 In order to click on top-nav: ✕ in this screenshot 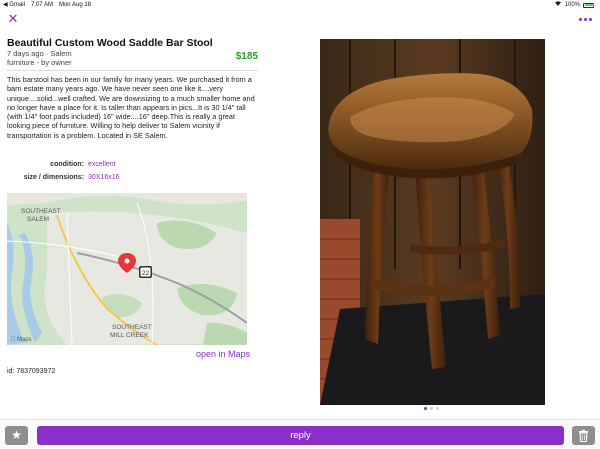, I will do `click(300, 20)`.